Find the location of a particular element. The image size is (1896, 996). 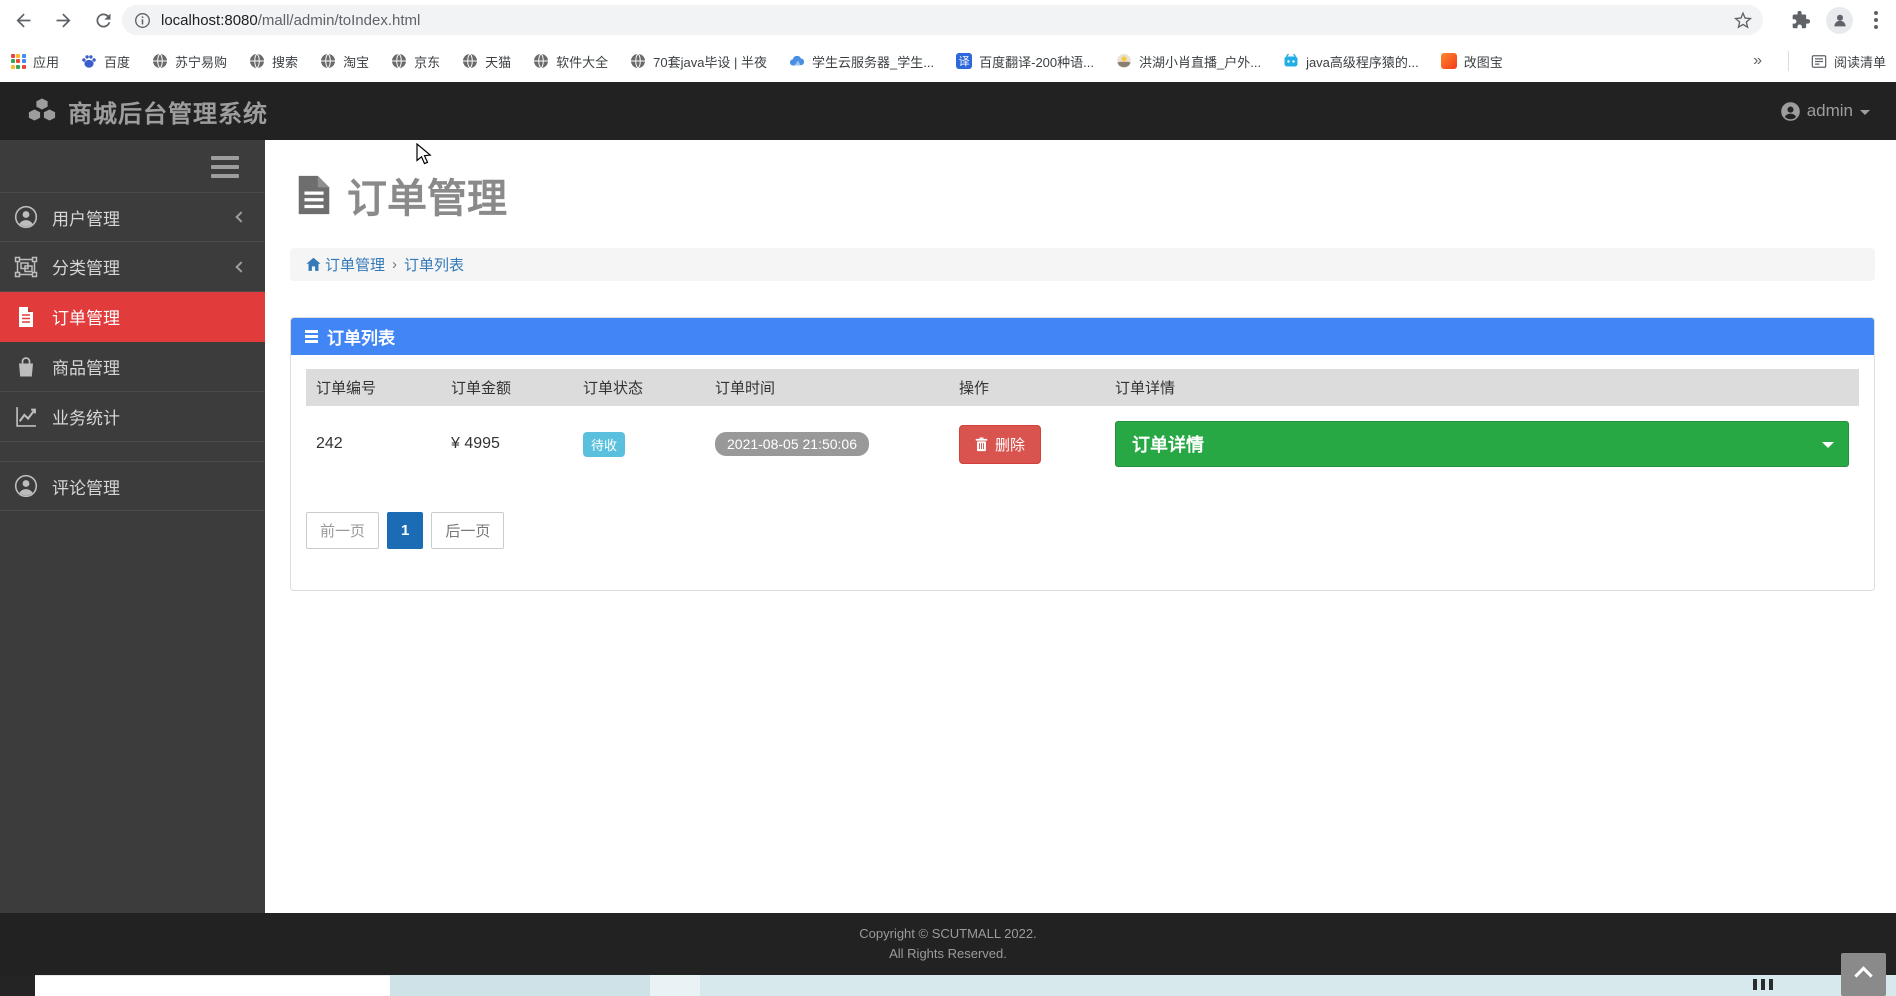

breadcrumb-parent-link: 订单管理 is located at coordinates (355, 264).